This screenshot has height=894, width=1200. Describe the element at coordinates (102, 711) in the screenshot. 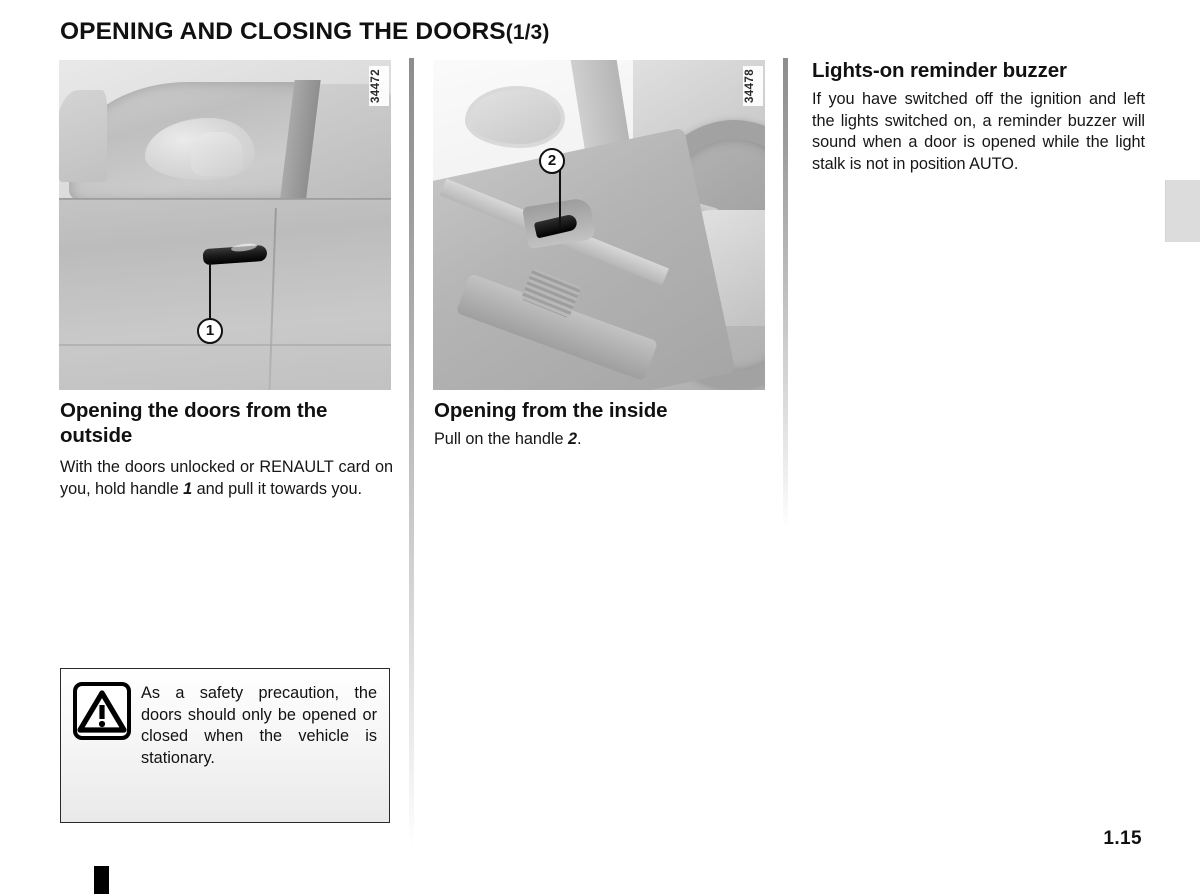

I see `warning-triangle-icon` at that location.